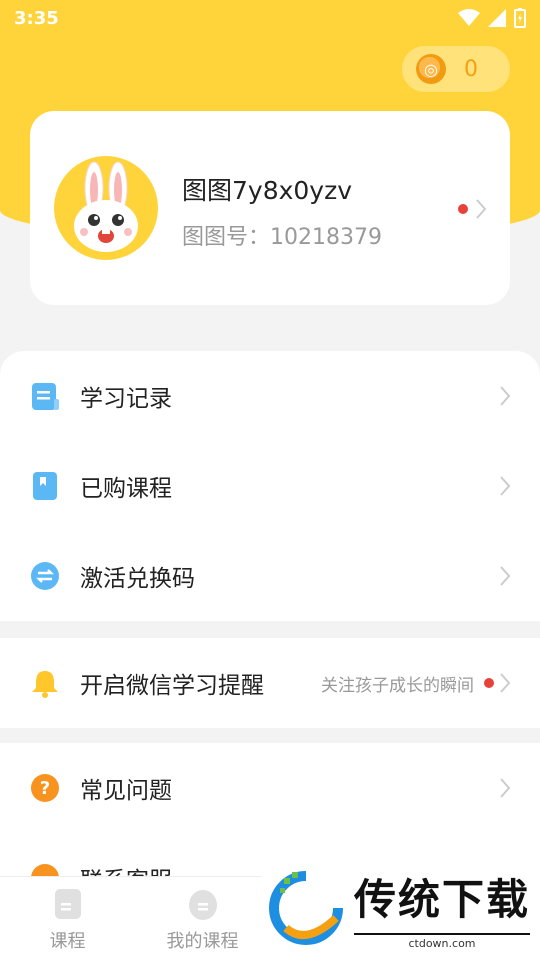 The width and height of the screenshot is (540, 960). I want to click on watermark-text: 传统下载 ctdown.com, so click(442, 908).